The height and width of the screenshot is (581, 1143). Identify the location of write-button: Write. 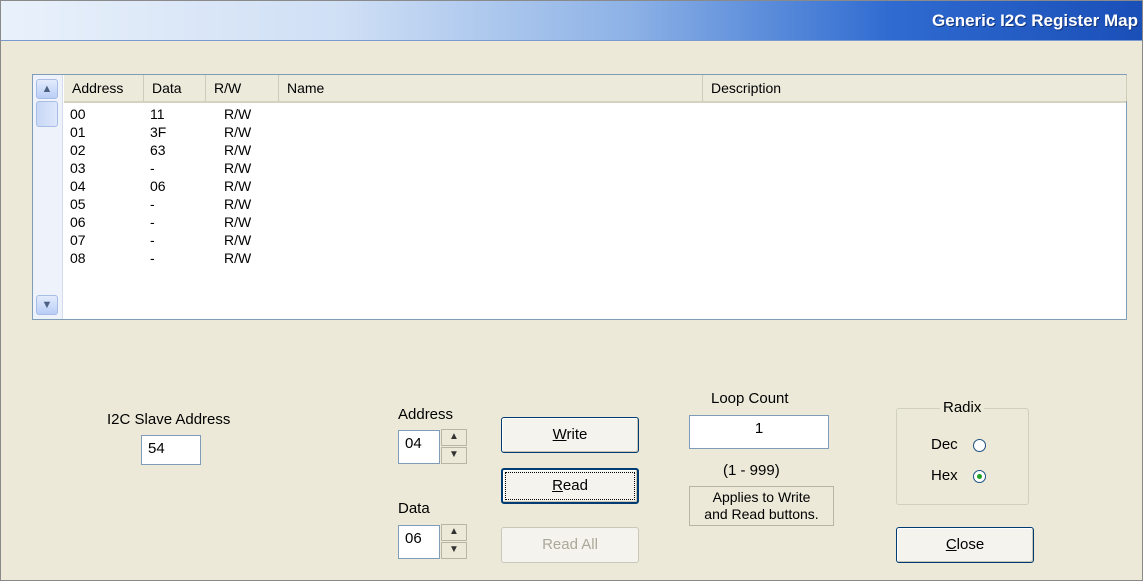
(570, 435).